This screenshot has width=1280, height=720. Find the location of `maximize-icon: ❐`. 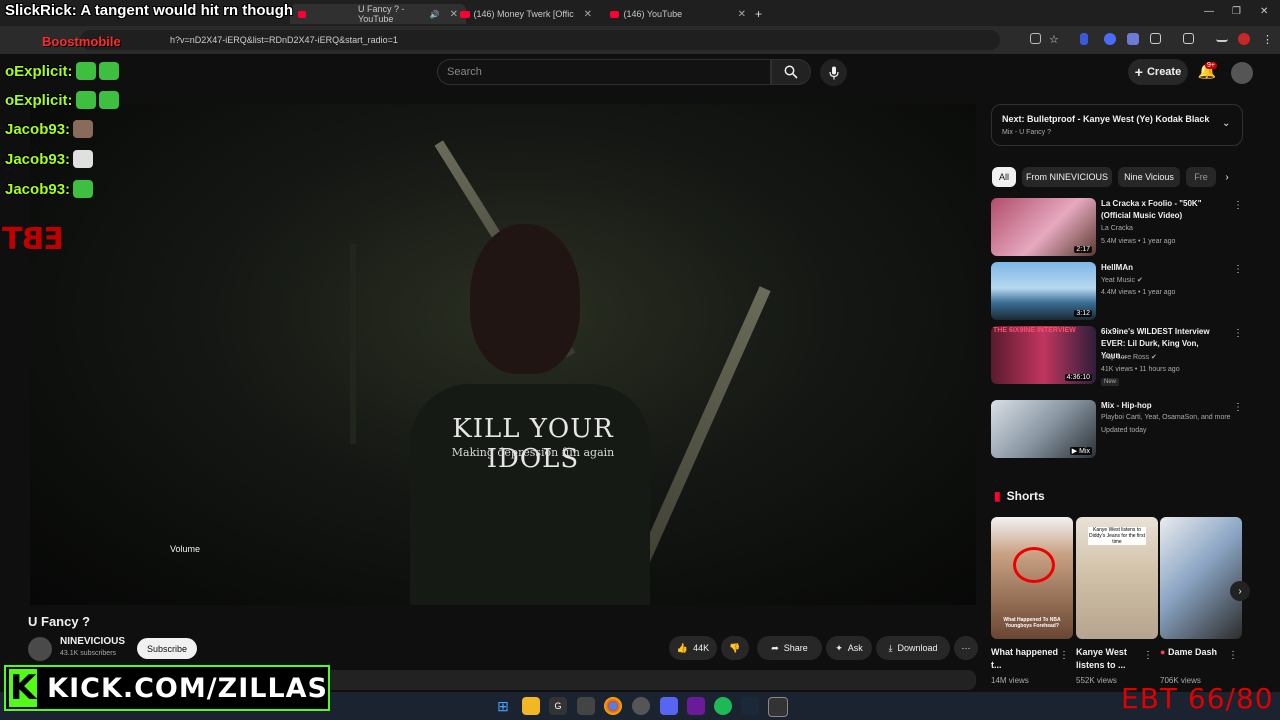

maximize-icon: ❐ is located at coordinates (1236, 11).